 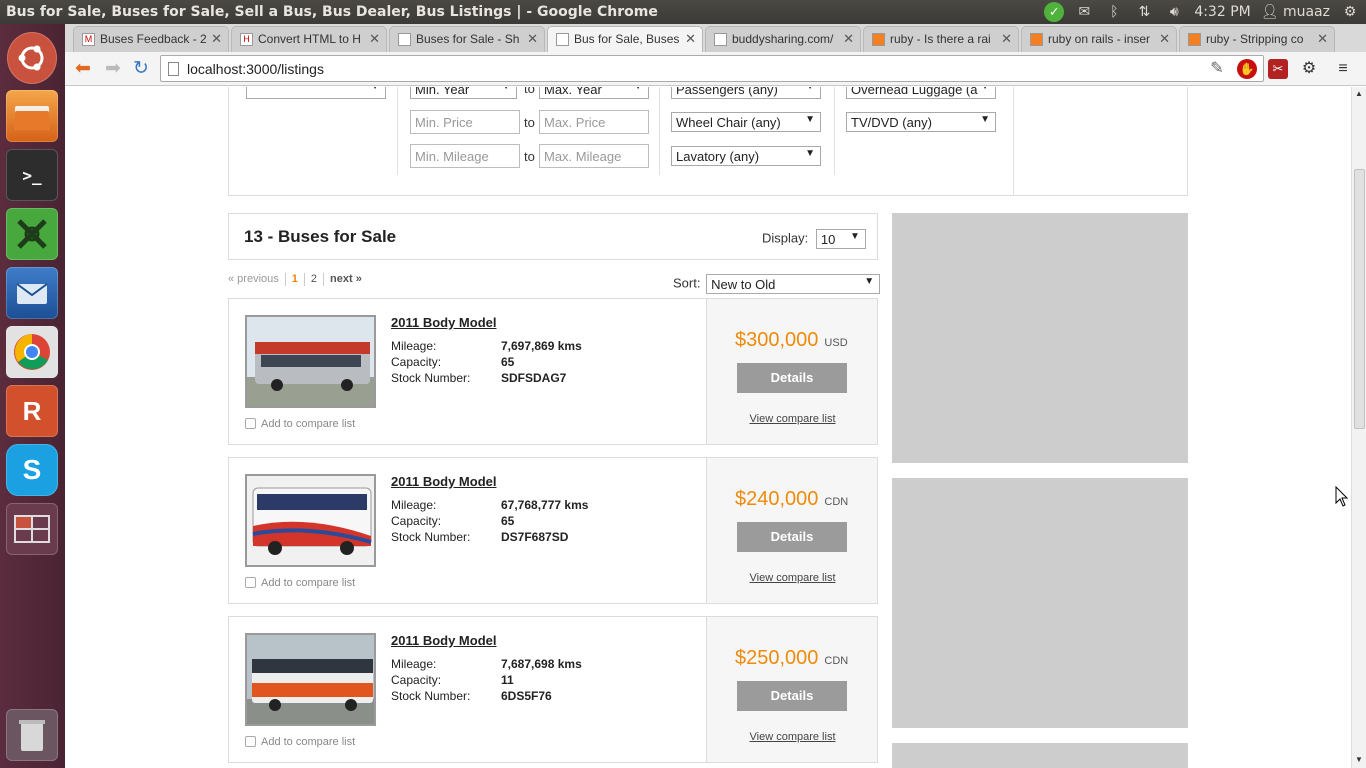 What do you see at coordinates (1174, 12) in the screenshot?
I see `volume-icon: 🔊︎` at bounding box center [1174, 12].